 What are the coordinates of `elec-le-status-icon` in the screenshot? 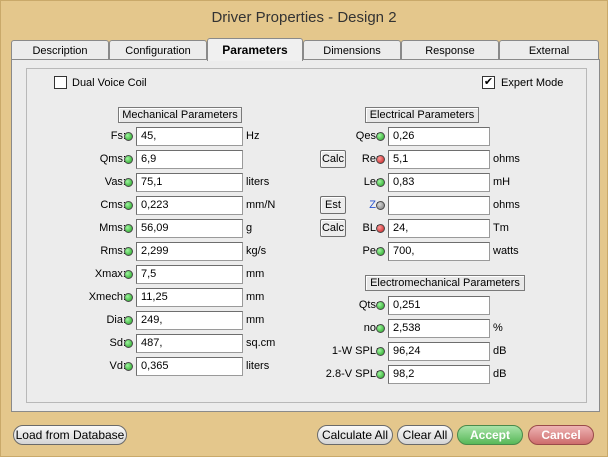 It's located at (380, 182).